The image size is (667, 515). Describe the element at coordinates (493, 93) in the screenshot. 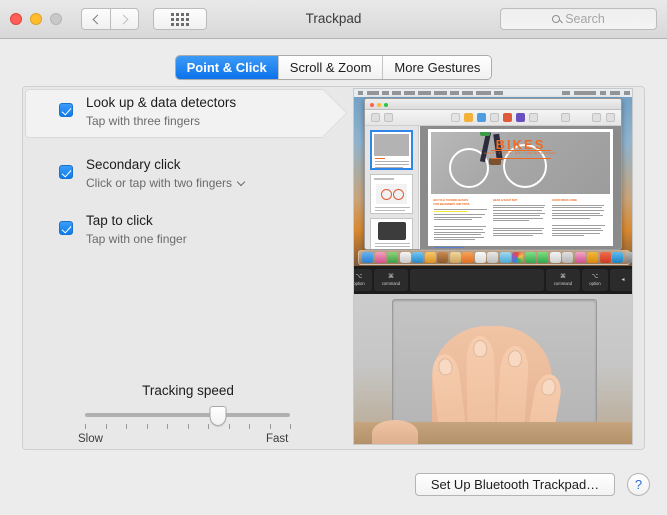

I see `preview-menubar` at that location.